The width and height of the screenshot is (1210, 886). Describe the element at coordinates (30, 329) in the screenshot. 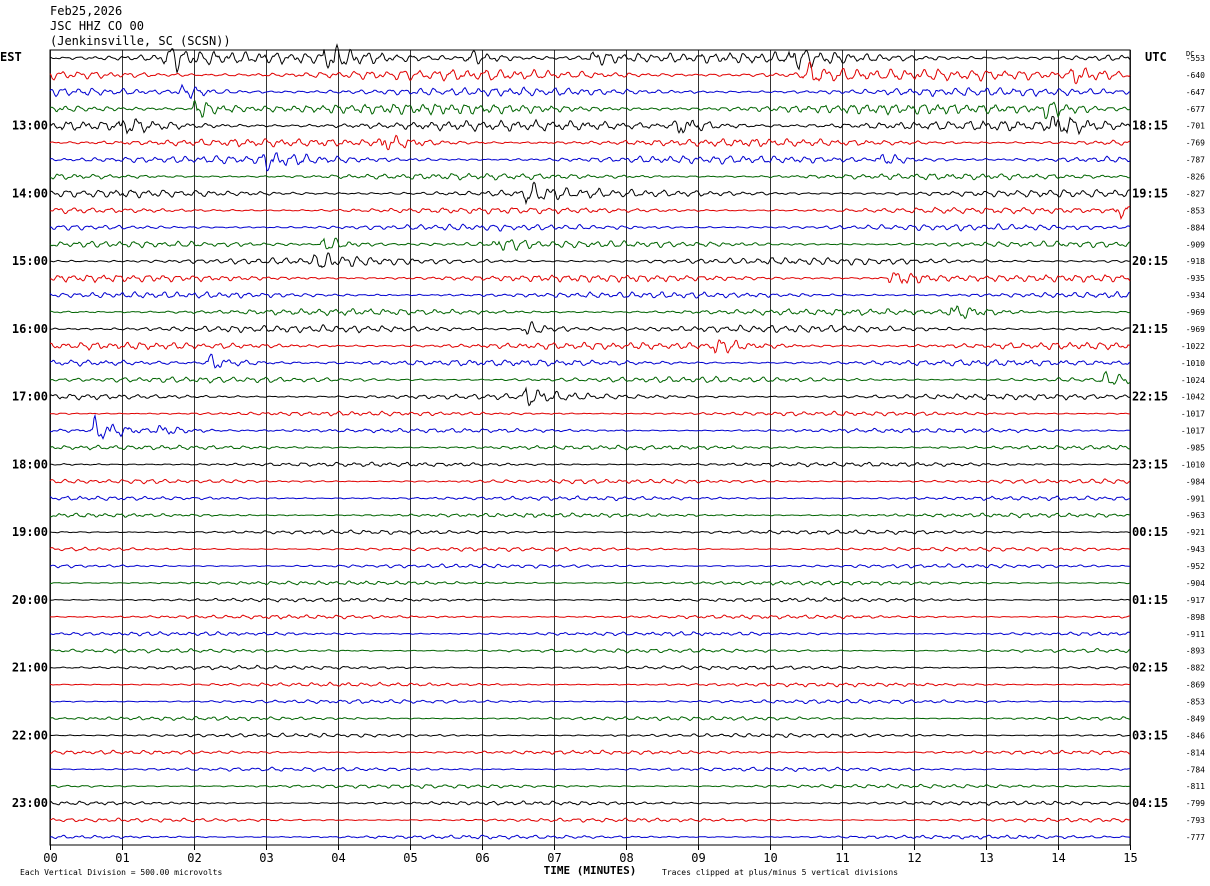

I see `left-time-label: 16:00` at that location.